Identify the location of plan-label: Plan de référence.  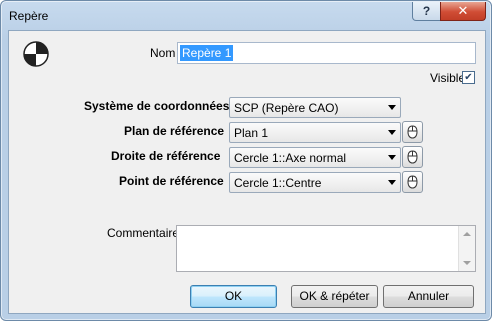
(174, 131).